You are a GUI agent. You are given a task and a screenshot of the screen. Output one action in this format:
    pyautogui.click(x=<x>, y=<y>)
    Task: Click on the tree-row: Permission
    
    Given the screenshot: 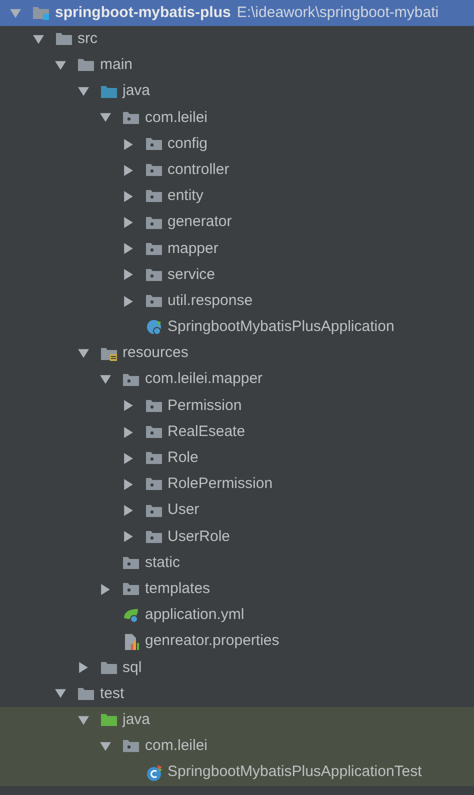 What is the action you would take?
    pyautogui.click(x=237, y=405)
    